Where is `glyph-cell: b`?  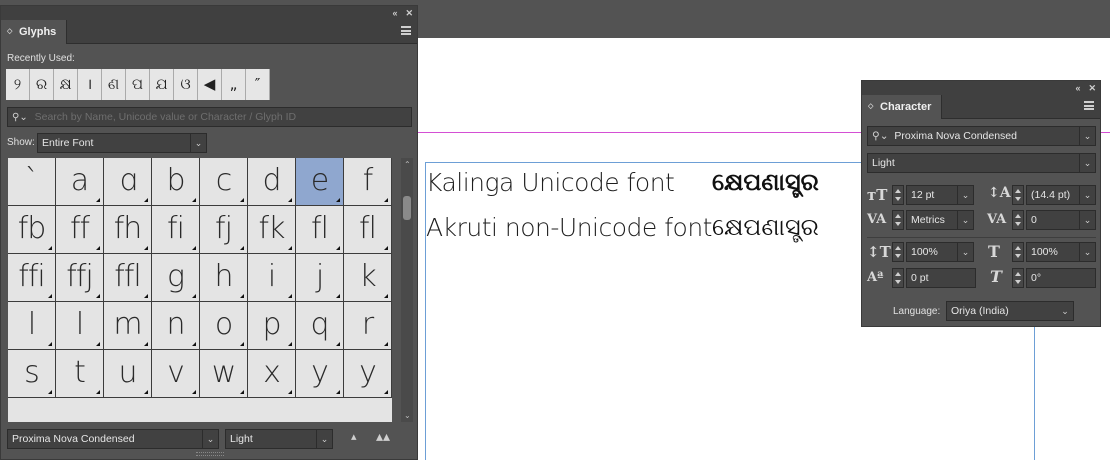
glyph-cell: b is located at coordinates (176, 182).